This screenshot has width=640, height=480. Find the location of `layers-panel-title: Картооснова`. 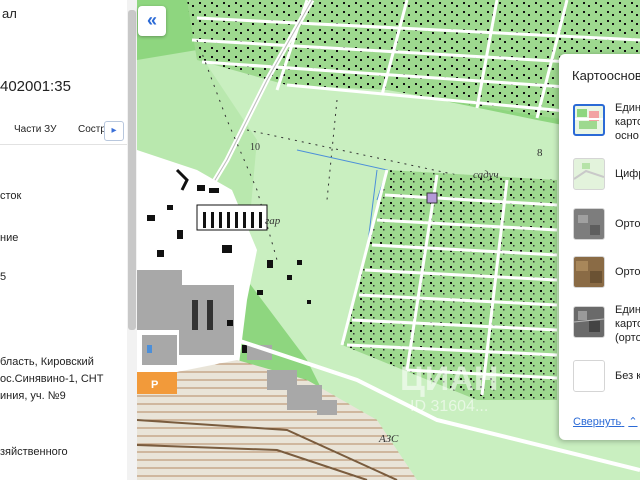

layers-panel-title: Картооснова is located at coordinates (606, 75).